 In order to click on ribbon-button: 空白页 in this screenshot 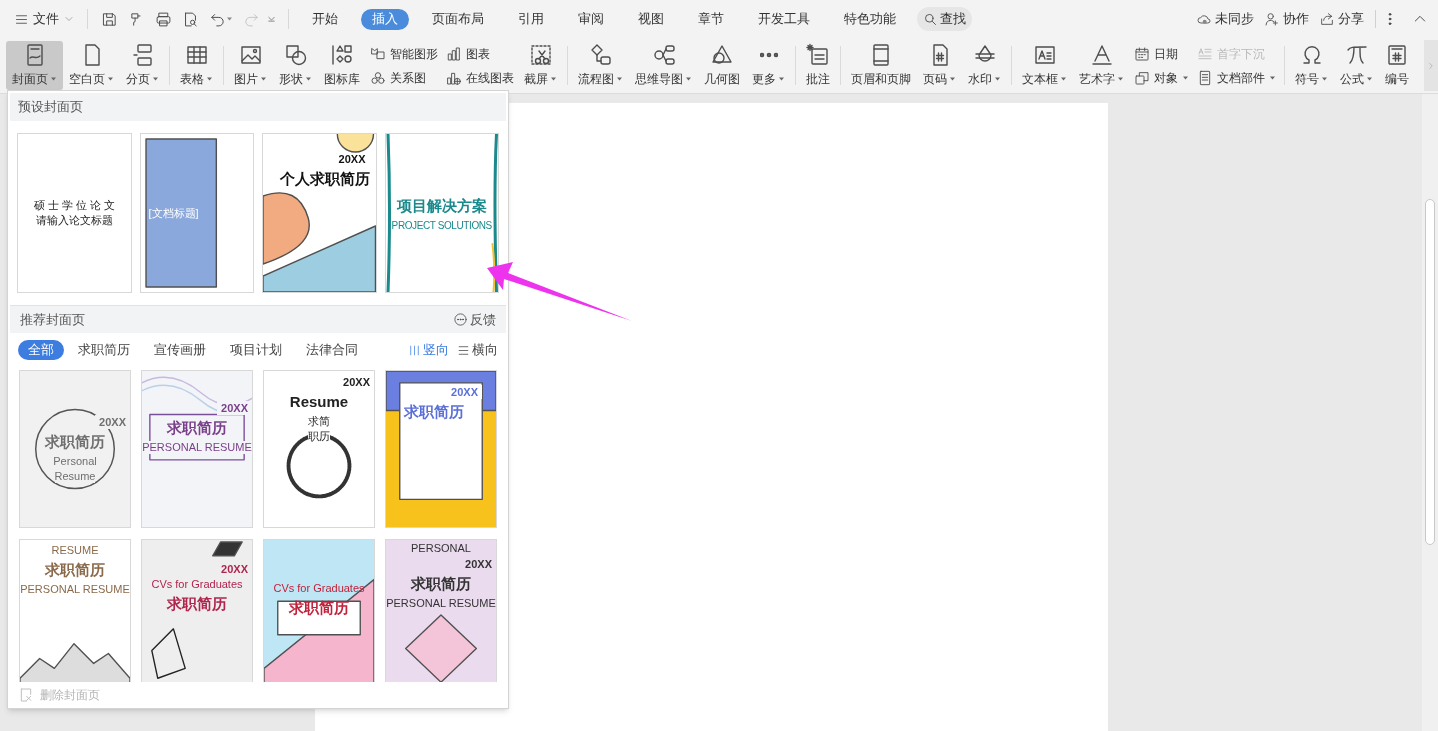, I will do `click(91, 65)`.